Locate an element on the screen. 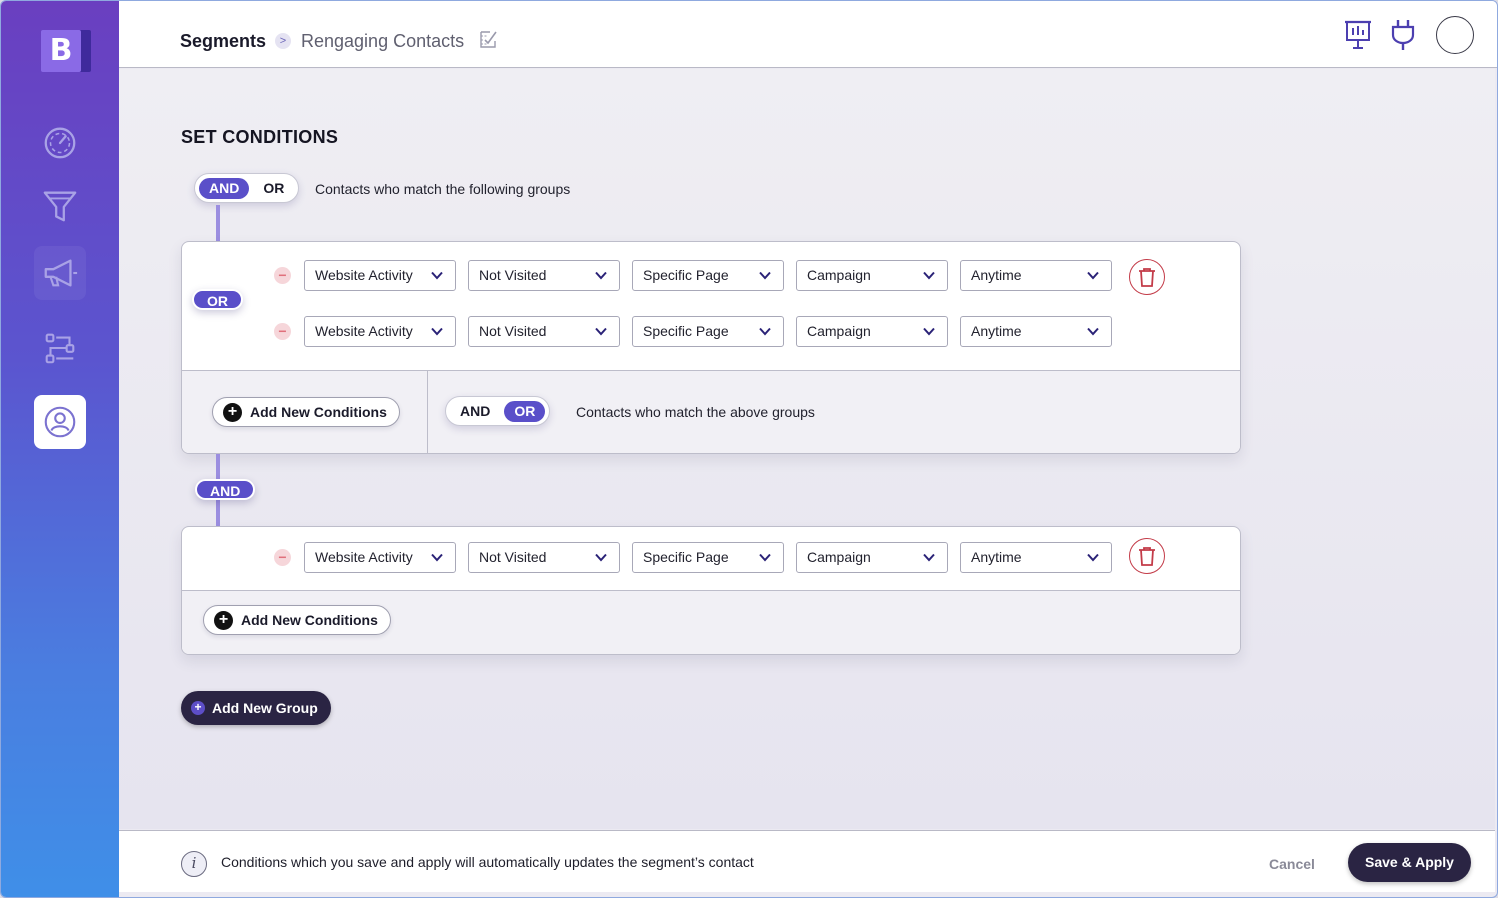  workflow-icon is located at coordinates (60, 348).